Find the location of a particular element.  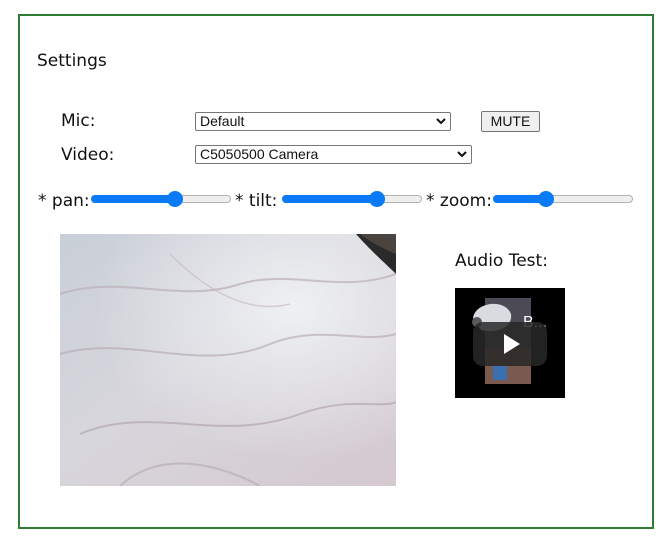

play-icon is located at coordinates (512, 344).